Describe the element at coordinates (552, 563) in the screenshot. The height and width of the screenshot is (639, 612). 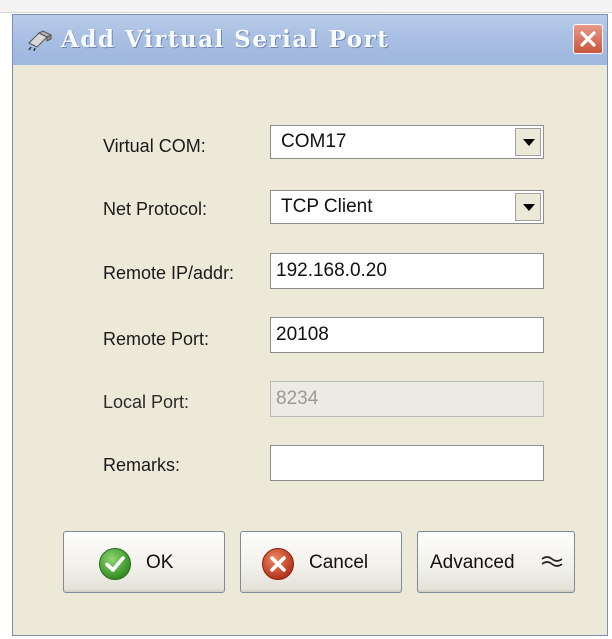
I see `double-chevron-icon` at that location.